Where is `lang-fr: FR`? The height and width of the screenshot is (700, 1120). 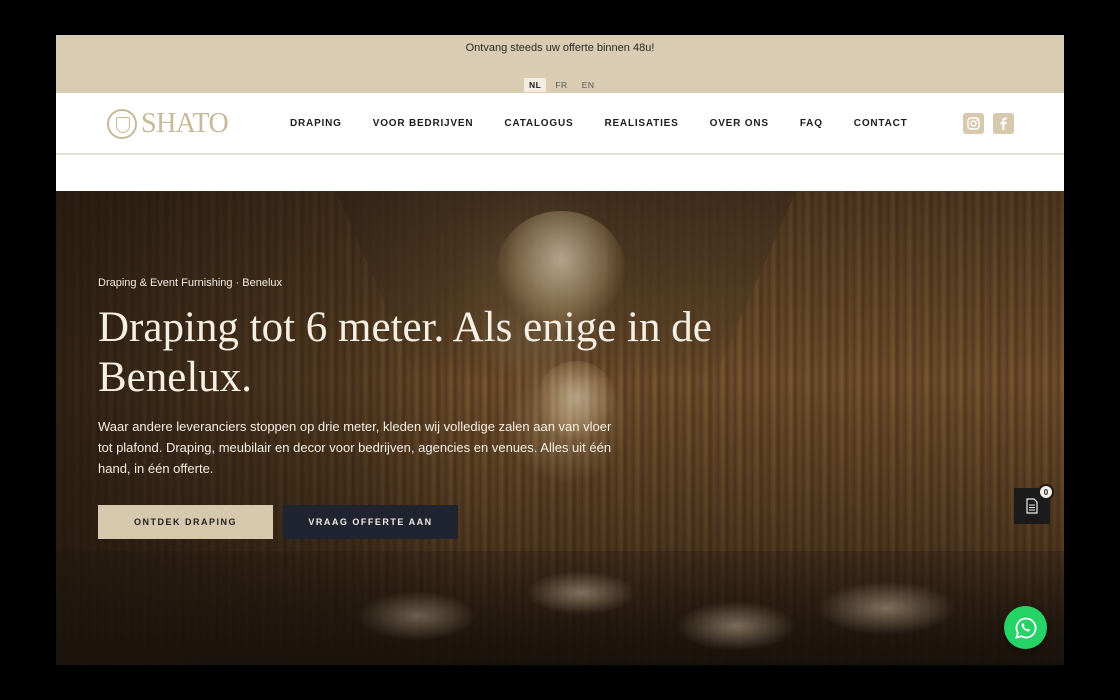
lang-fr: FR is located at coordinates (561, 85).